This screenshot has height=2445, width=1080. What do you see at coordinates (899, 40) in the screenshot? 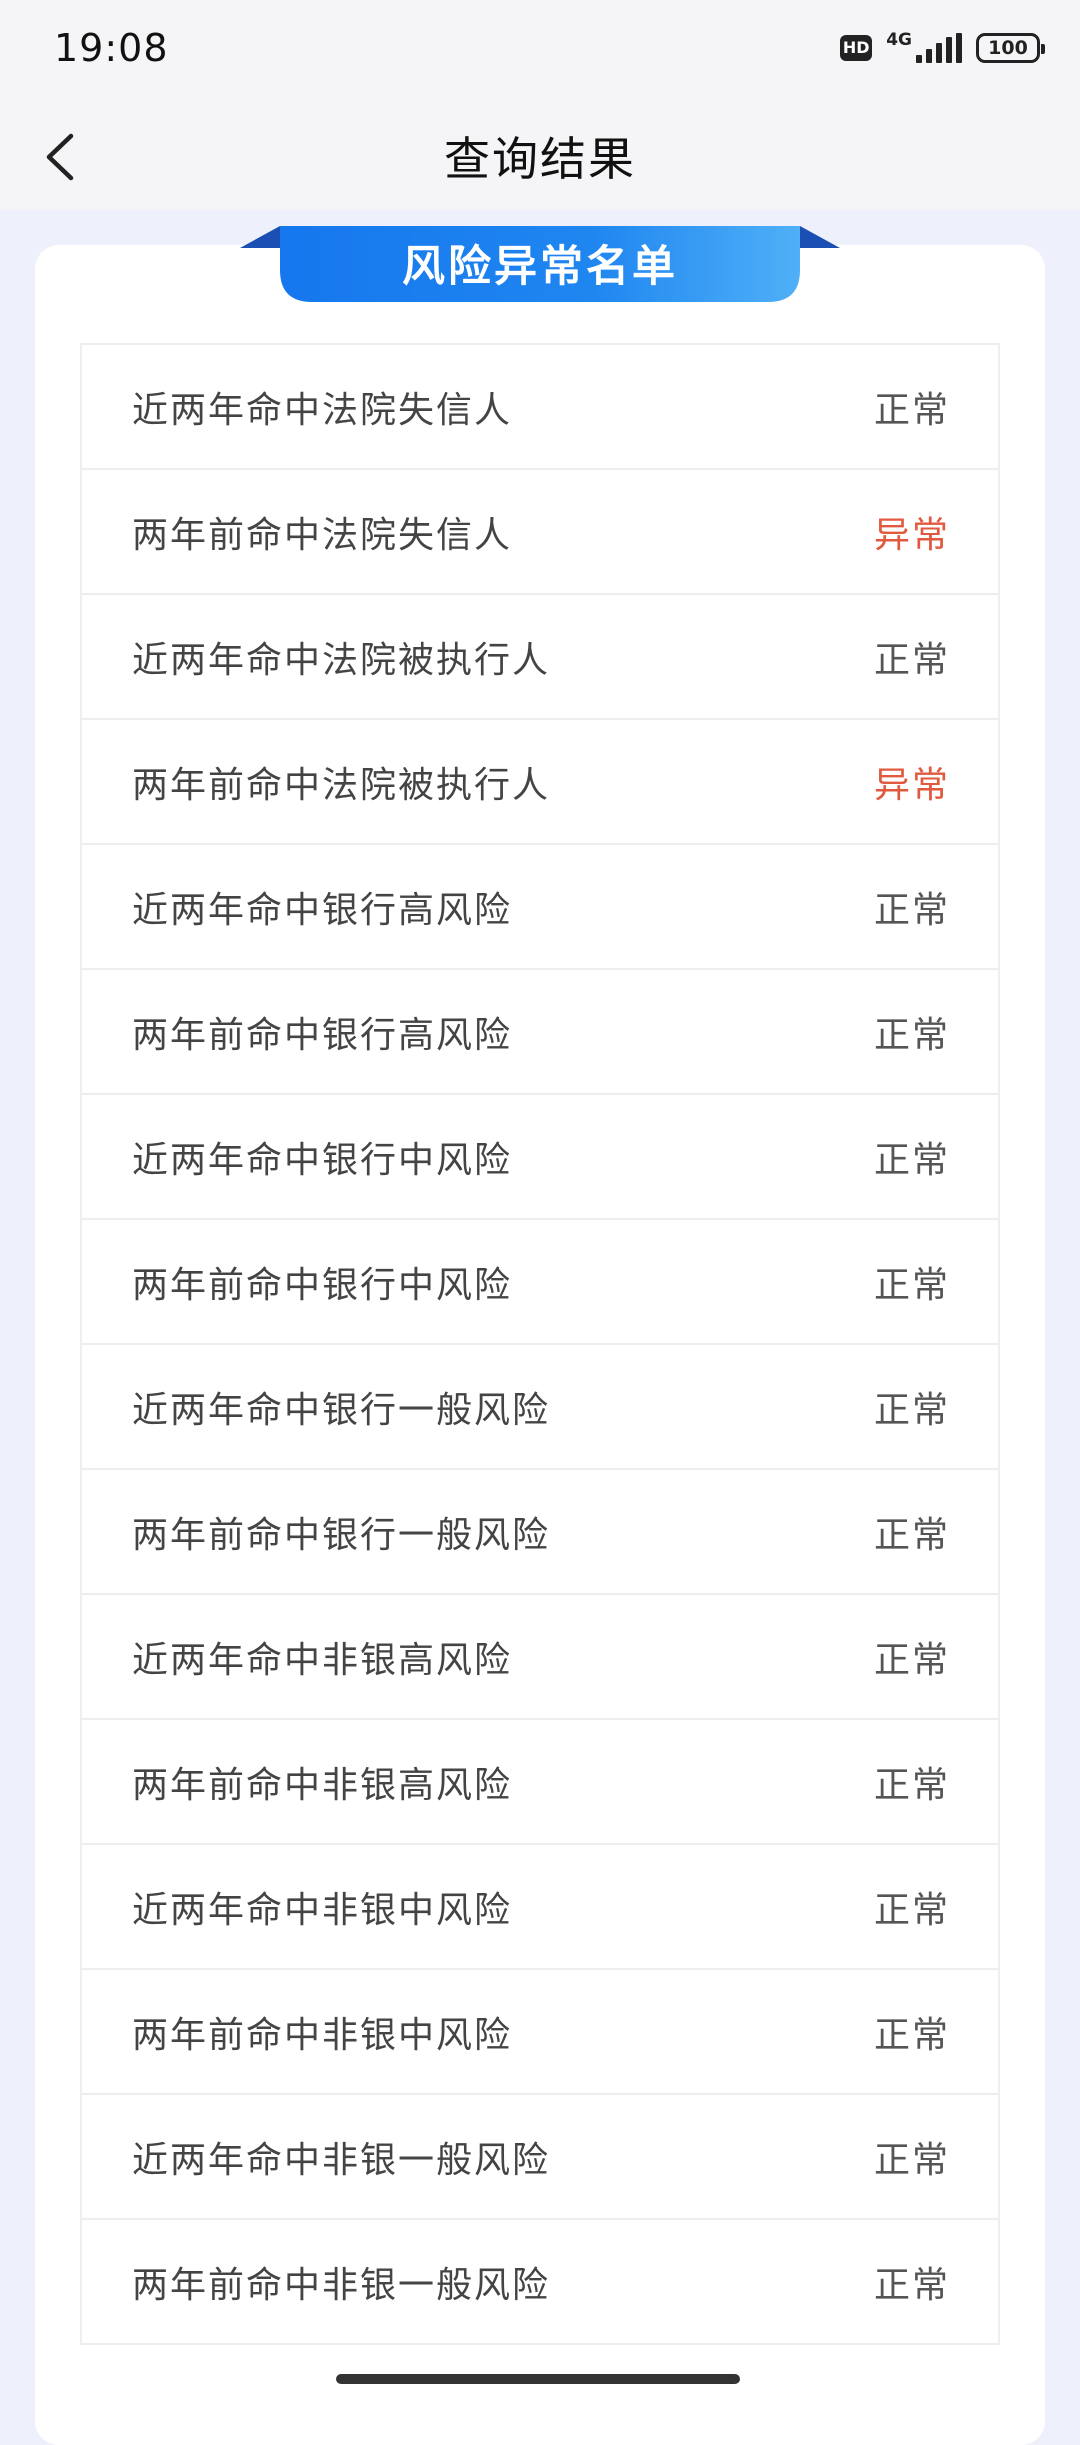
I see `network-type-label: 4G` at bounding box center [899, 40].